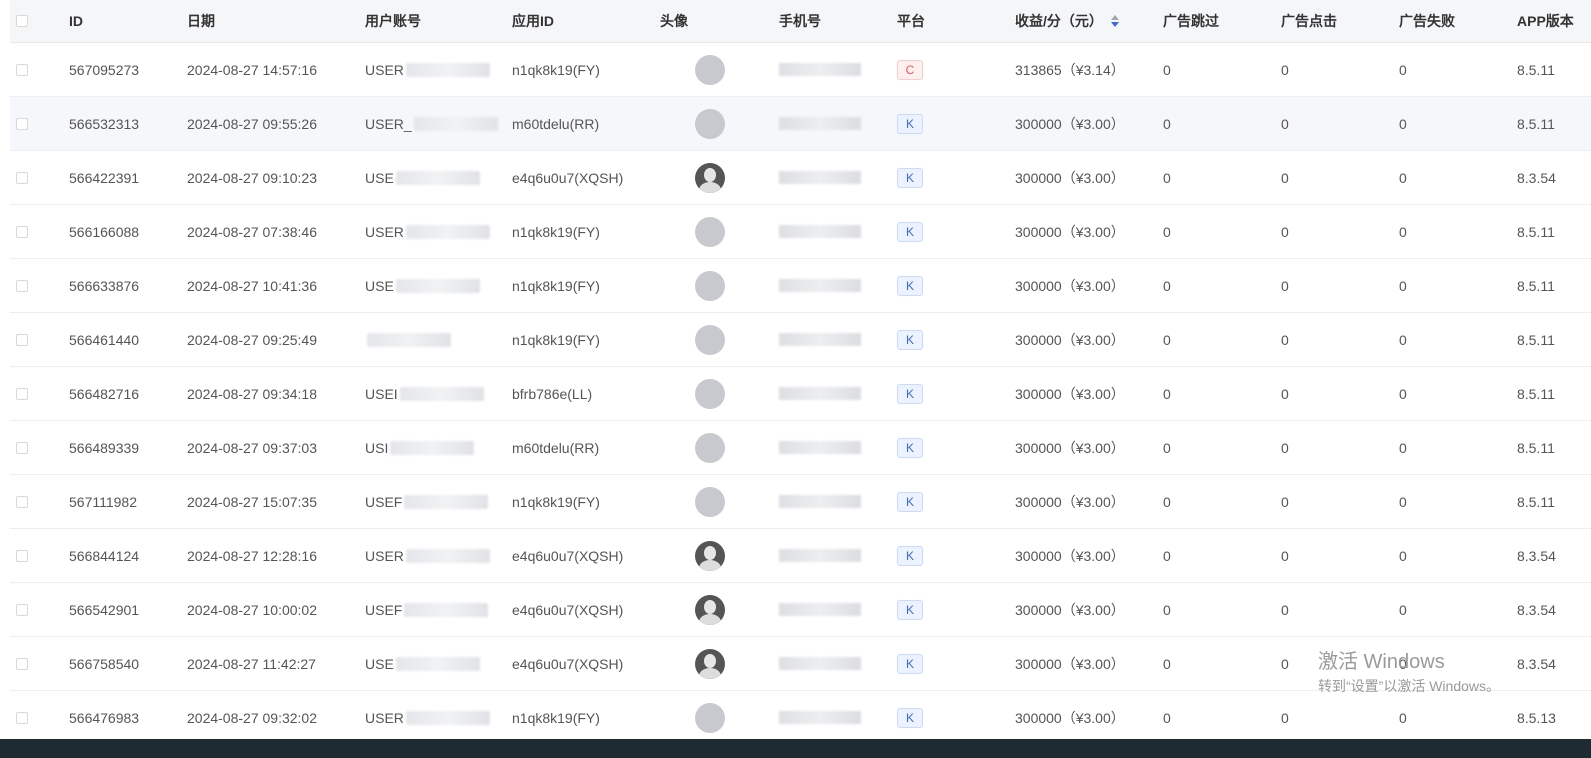  I want to click on taskbar, so click(795, 748).